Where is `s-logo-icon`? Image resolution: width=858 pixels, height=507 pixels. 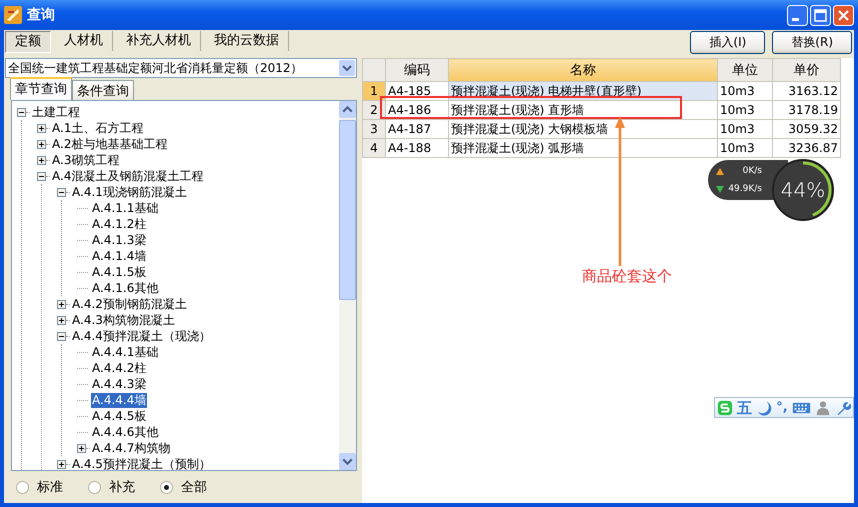 s-logo-icon is located at coordinates (725, 408).